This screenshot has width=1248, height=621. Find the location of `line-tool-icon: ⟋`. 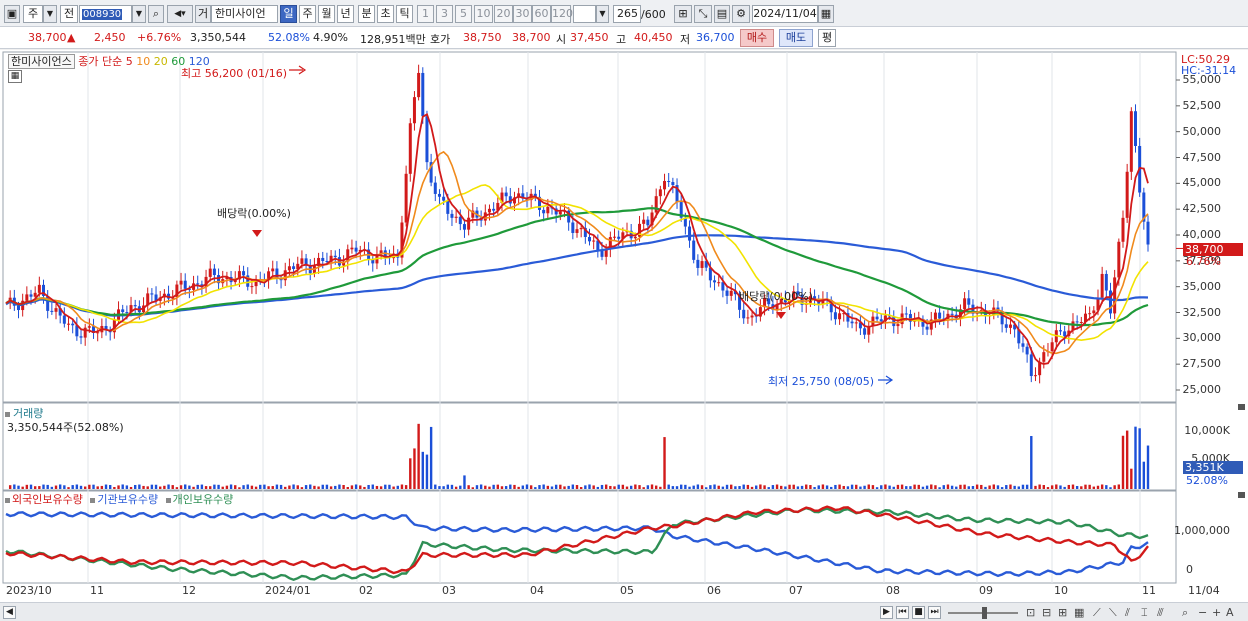

line-tool-icon: ⟋ is located at coordinates (1097, 613).